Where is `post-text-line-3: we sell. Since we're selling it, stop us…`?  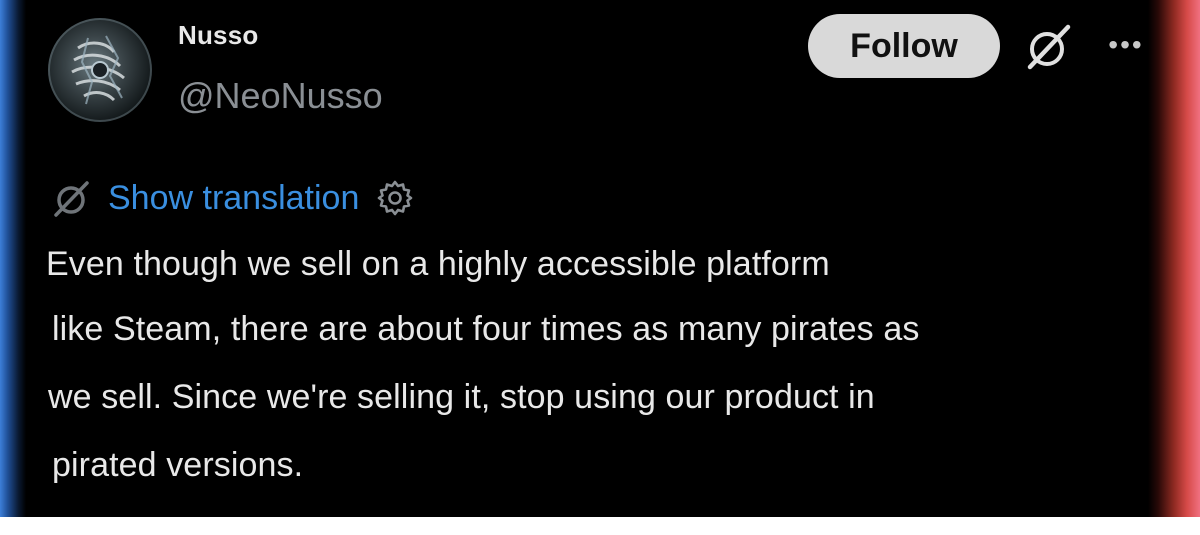 post-text-line-3: we sell. Since we're selling it, stop us… is located at coordinates (461, 397).